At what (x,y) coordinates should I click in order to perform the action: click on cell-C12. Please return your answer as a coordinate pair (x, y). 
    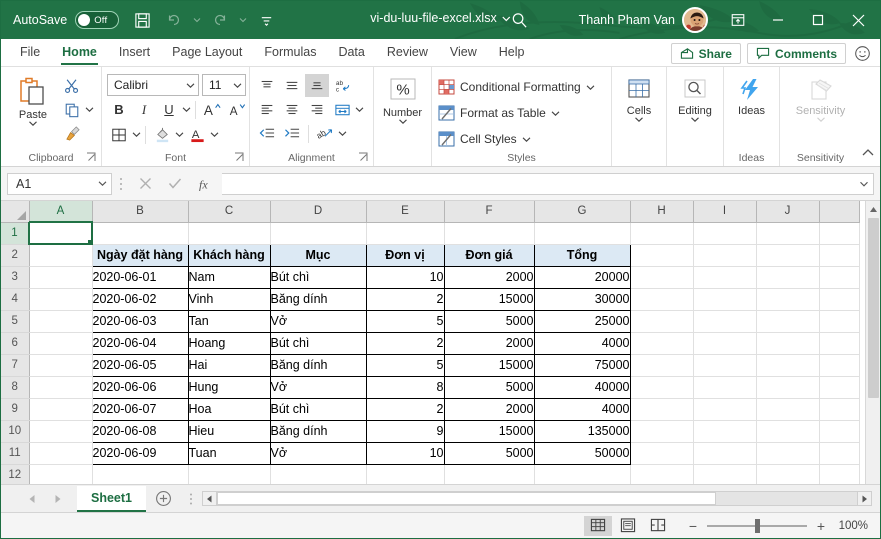
    Looking at the image, I should click on (229, 474).